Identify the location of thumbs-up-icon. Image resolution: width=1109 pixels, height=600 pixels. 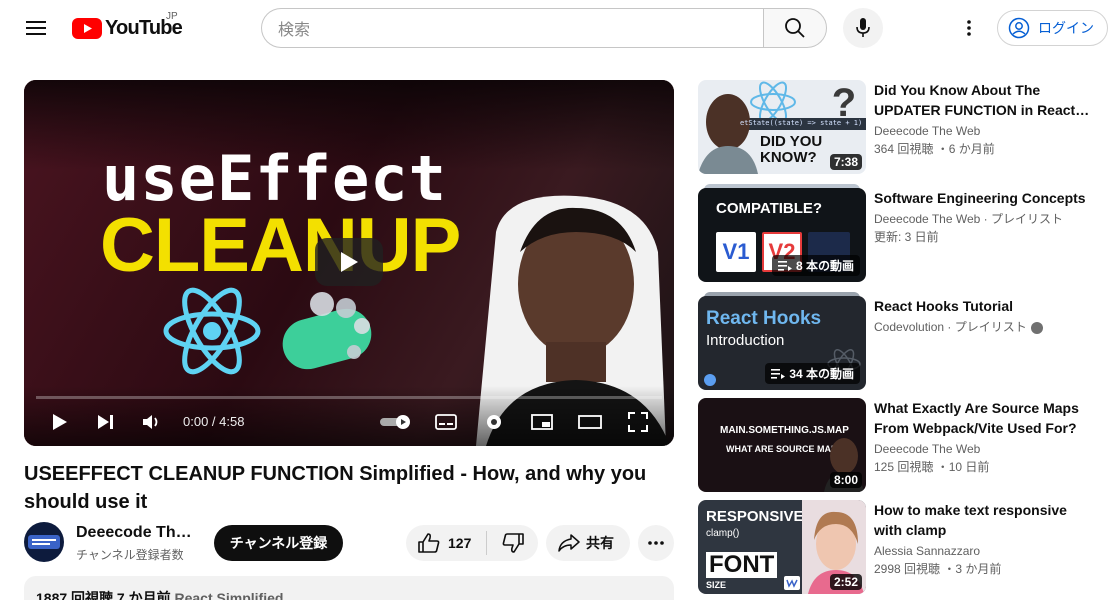
(429, 543).